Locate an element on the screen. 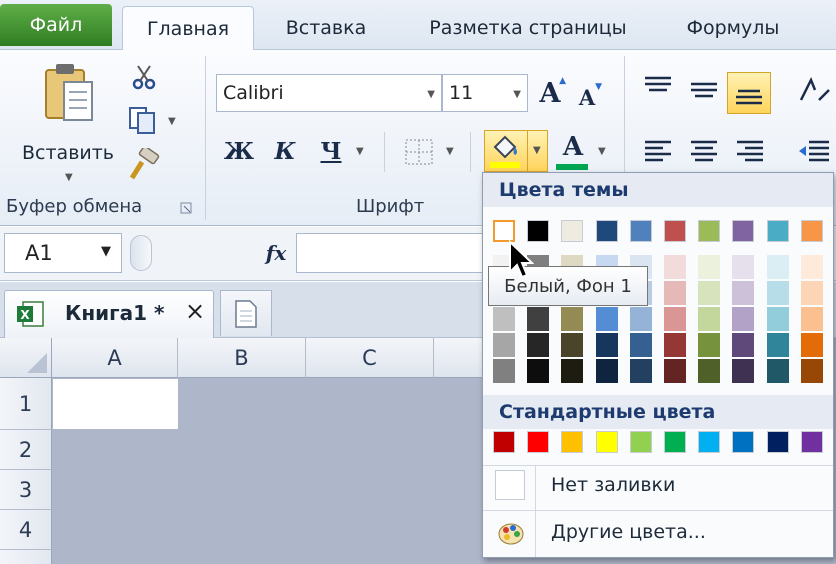 Image resolution: width=836 pixels, height=564 pixels. bold-button: Ж is located at coordinates (239, 151).